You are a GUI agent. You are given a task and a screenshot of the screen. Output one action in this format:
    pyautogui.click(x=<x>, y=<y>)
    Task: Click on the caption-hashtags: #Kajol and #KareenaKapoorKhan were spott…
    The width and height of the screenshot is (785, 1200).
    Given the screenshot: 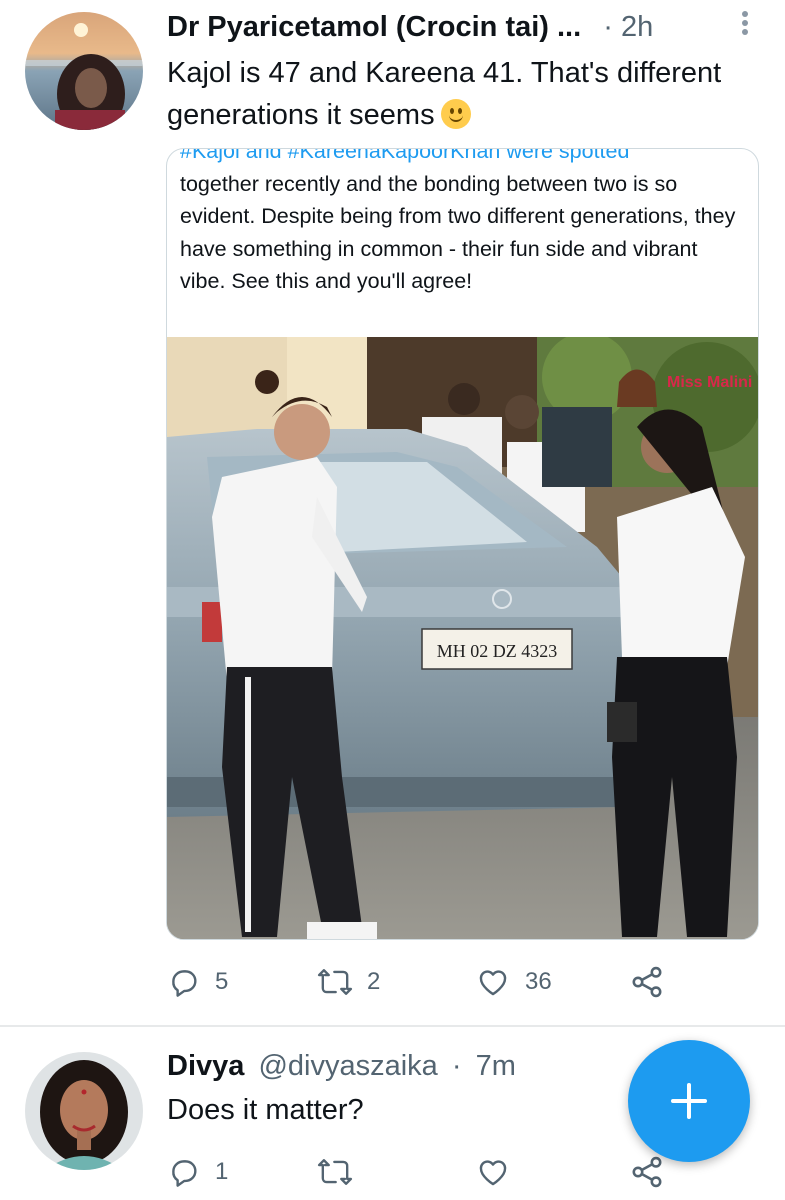 What is the action you would take?
    pyautogui.click(x=405, y=155)
    